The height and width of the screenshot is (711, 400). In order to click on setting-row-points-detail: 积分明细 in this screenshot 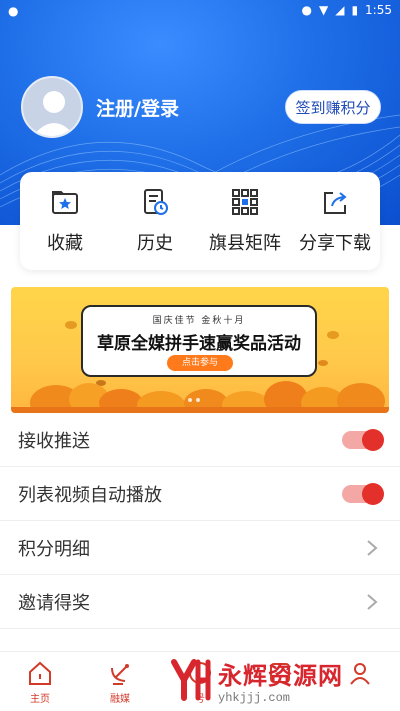, I will do `click(200, 548)`.